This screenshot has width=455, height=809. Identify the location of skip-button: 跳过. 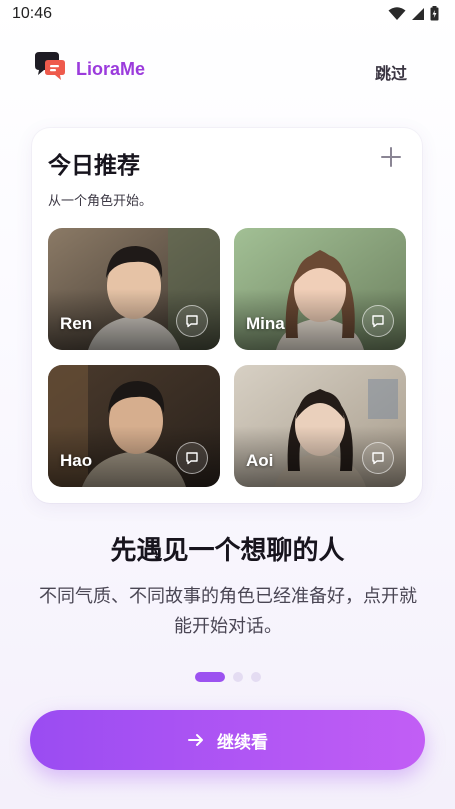
(391, 72).